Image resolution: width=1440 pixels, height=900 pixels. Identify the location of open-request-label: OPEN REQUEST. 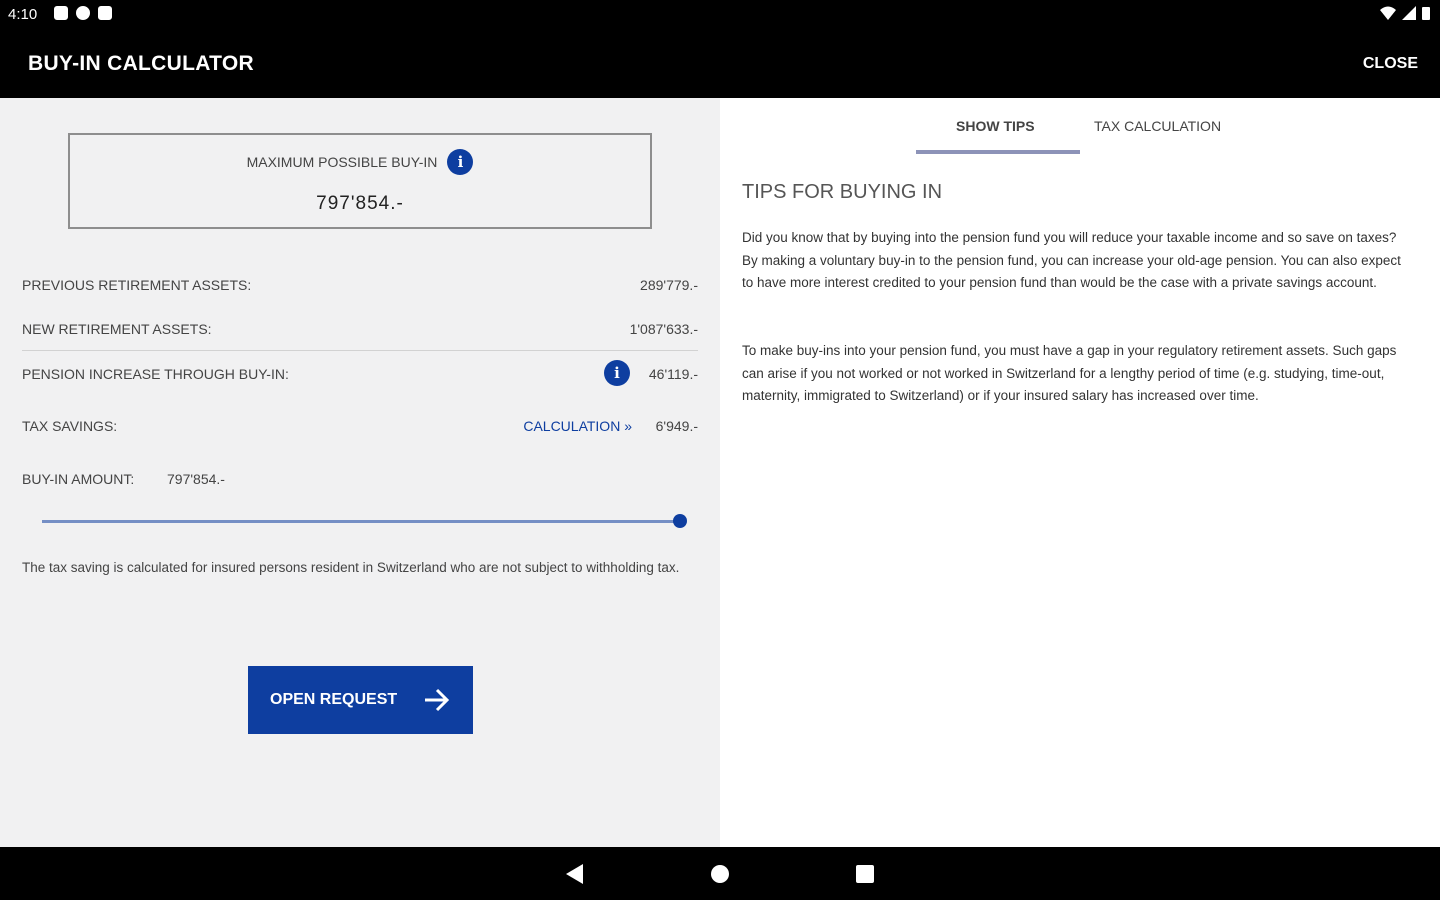
(334, 699).